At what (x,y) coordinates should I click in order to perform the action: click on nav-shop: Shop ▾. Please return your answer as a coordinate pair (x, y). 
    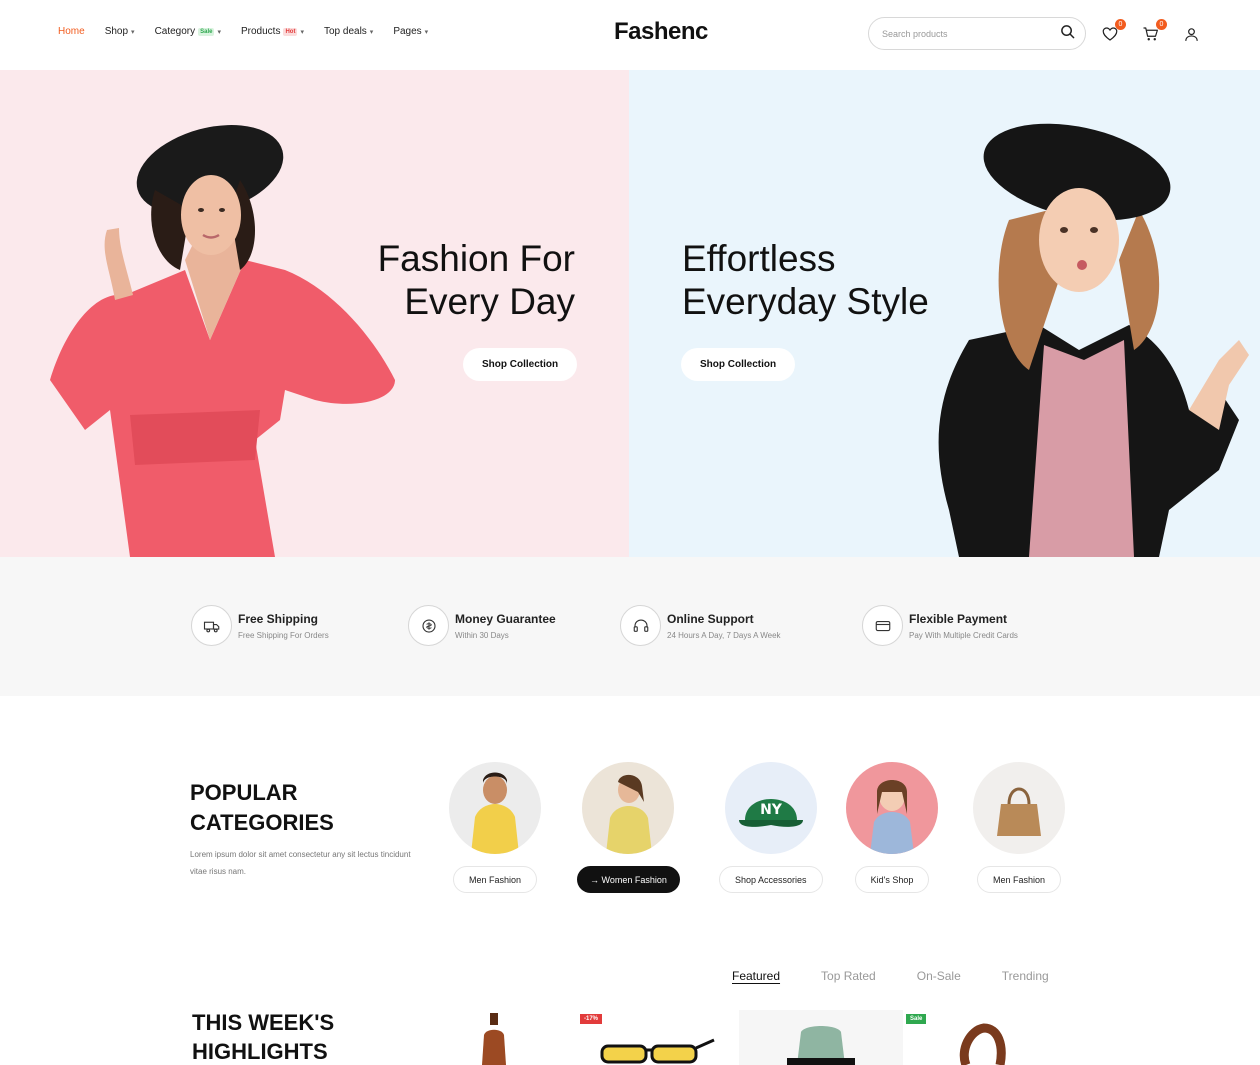
    Looking at the image, I should click on (120, 31).